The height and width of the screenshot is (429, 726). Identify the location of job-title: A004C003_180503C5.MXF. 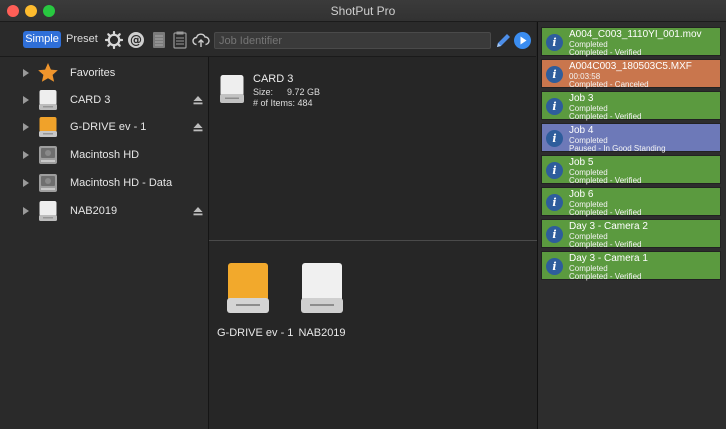
(630, 66).